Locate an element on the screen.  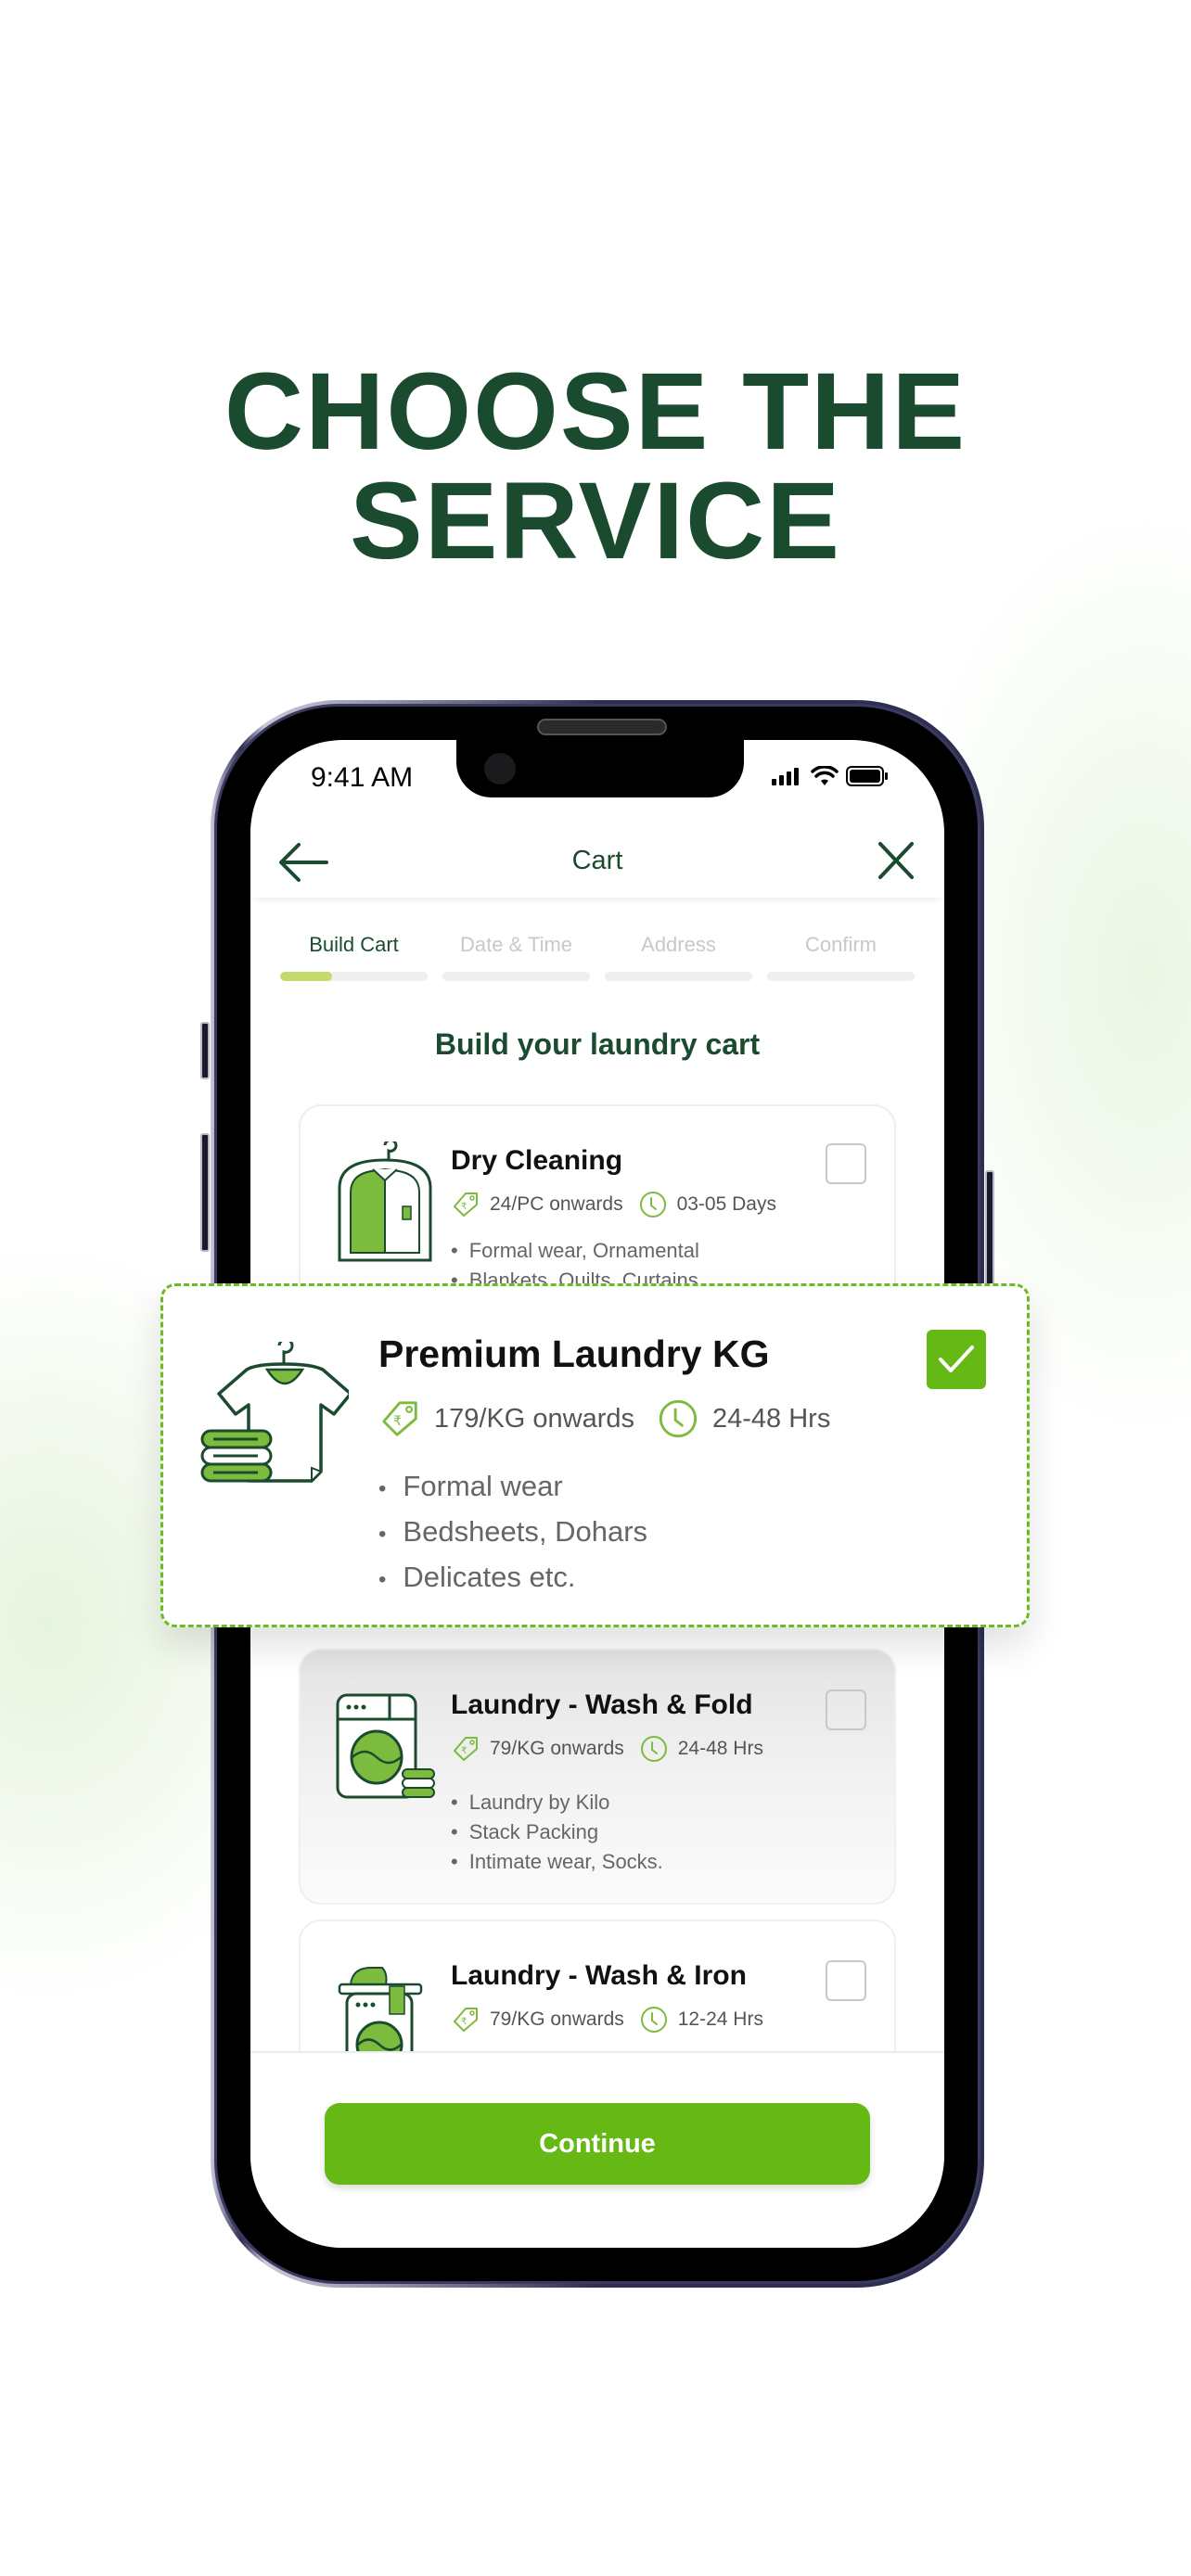
section-title: Build your laundry cart is located at coordinates (597, 1044).